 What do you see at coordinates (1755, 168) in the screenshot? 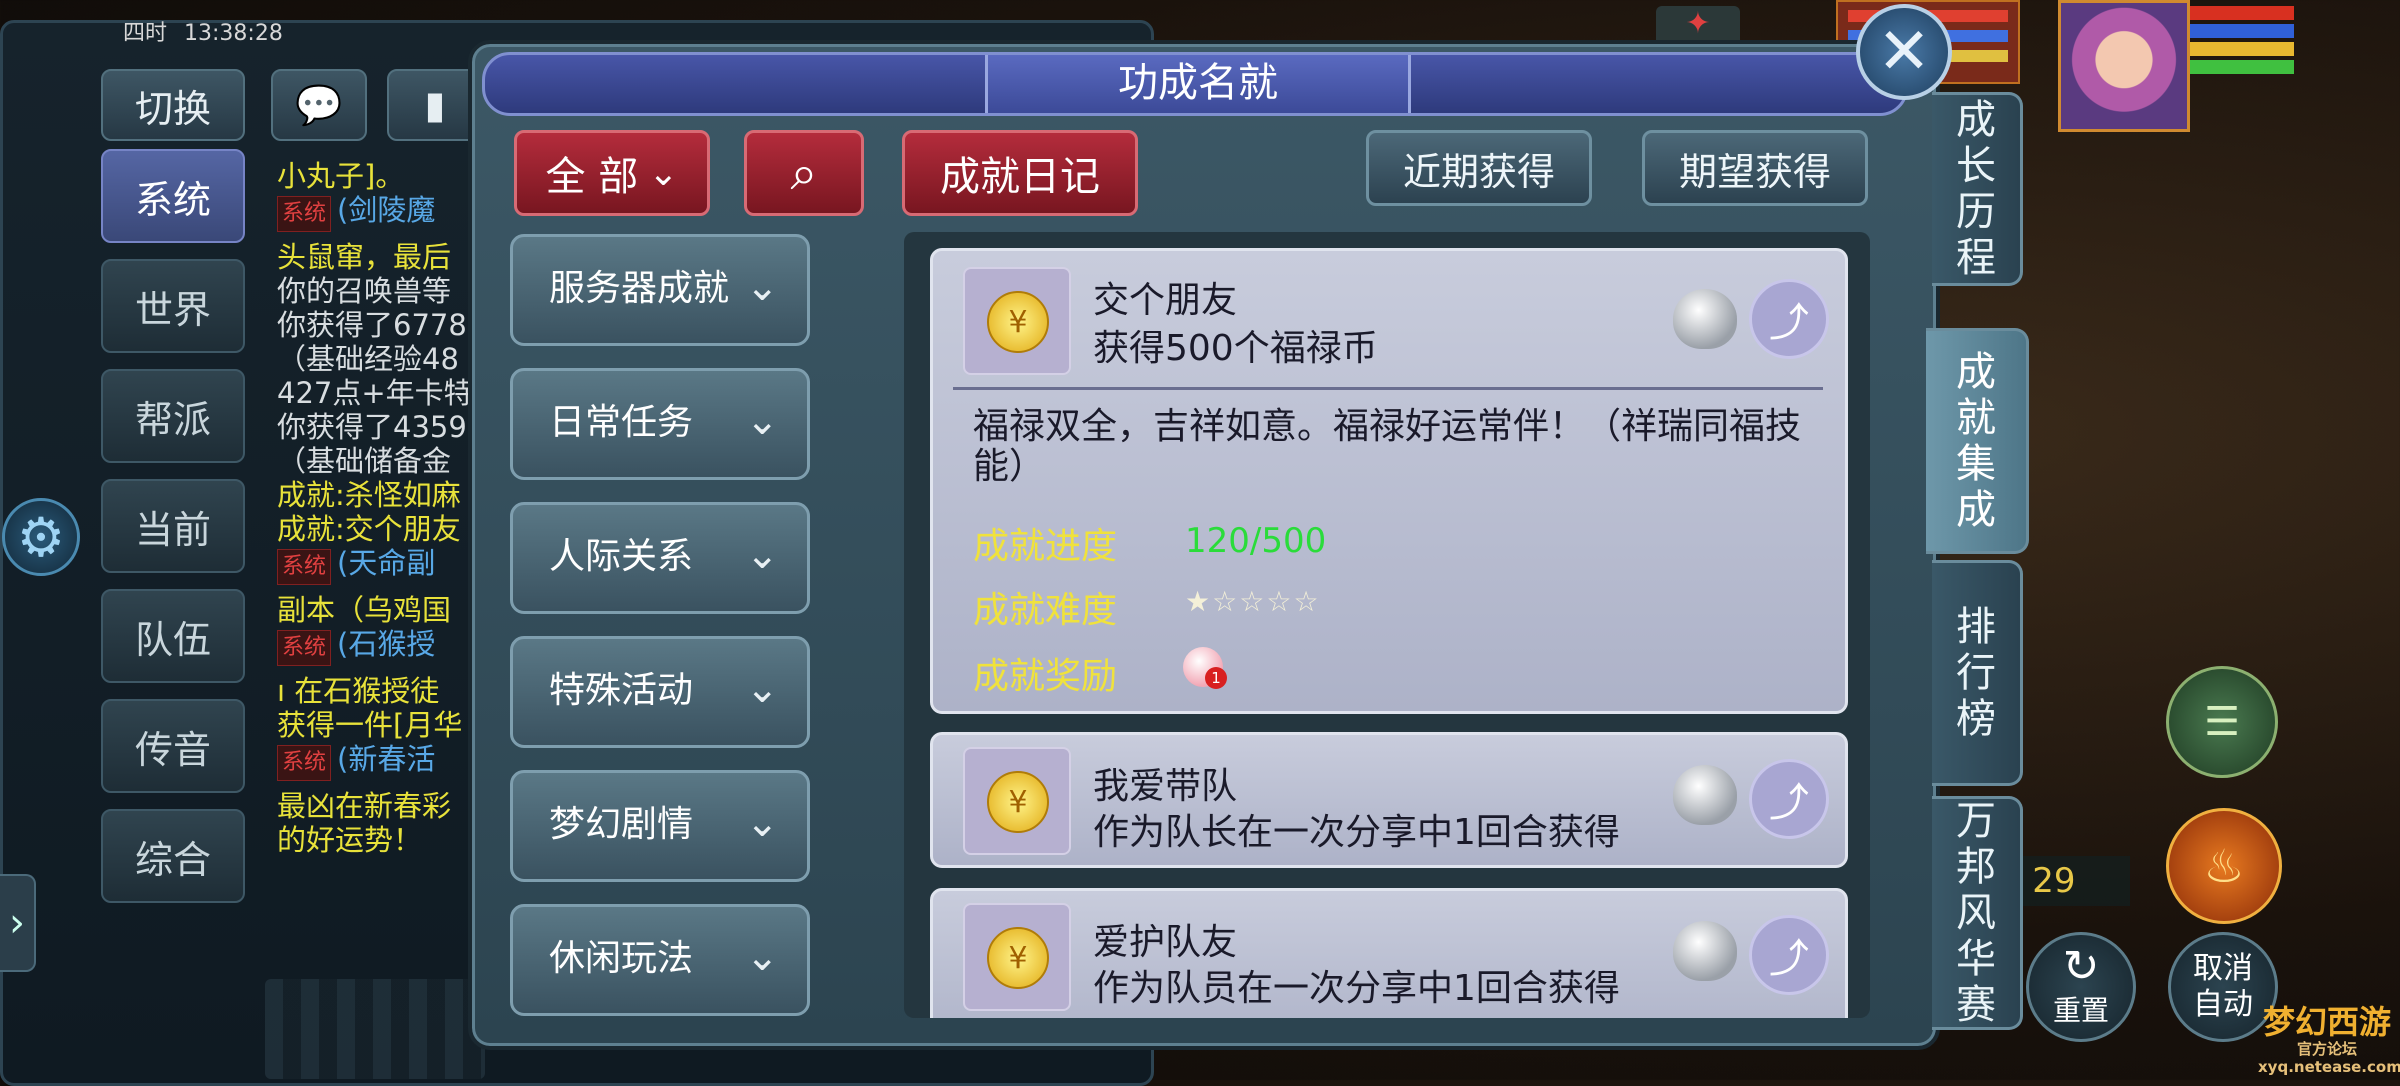
I see `expected-obtained-button: 期望获得` at bounding box center [1755, 168].